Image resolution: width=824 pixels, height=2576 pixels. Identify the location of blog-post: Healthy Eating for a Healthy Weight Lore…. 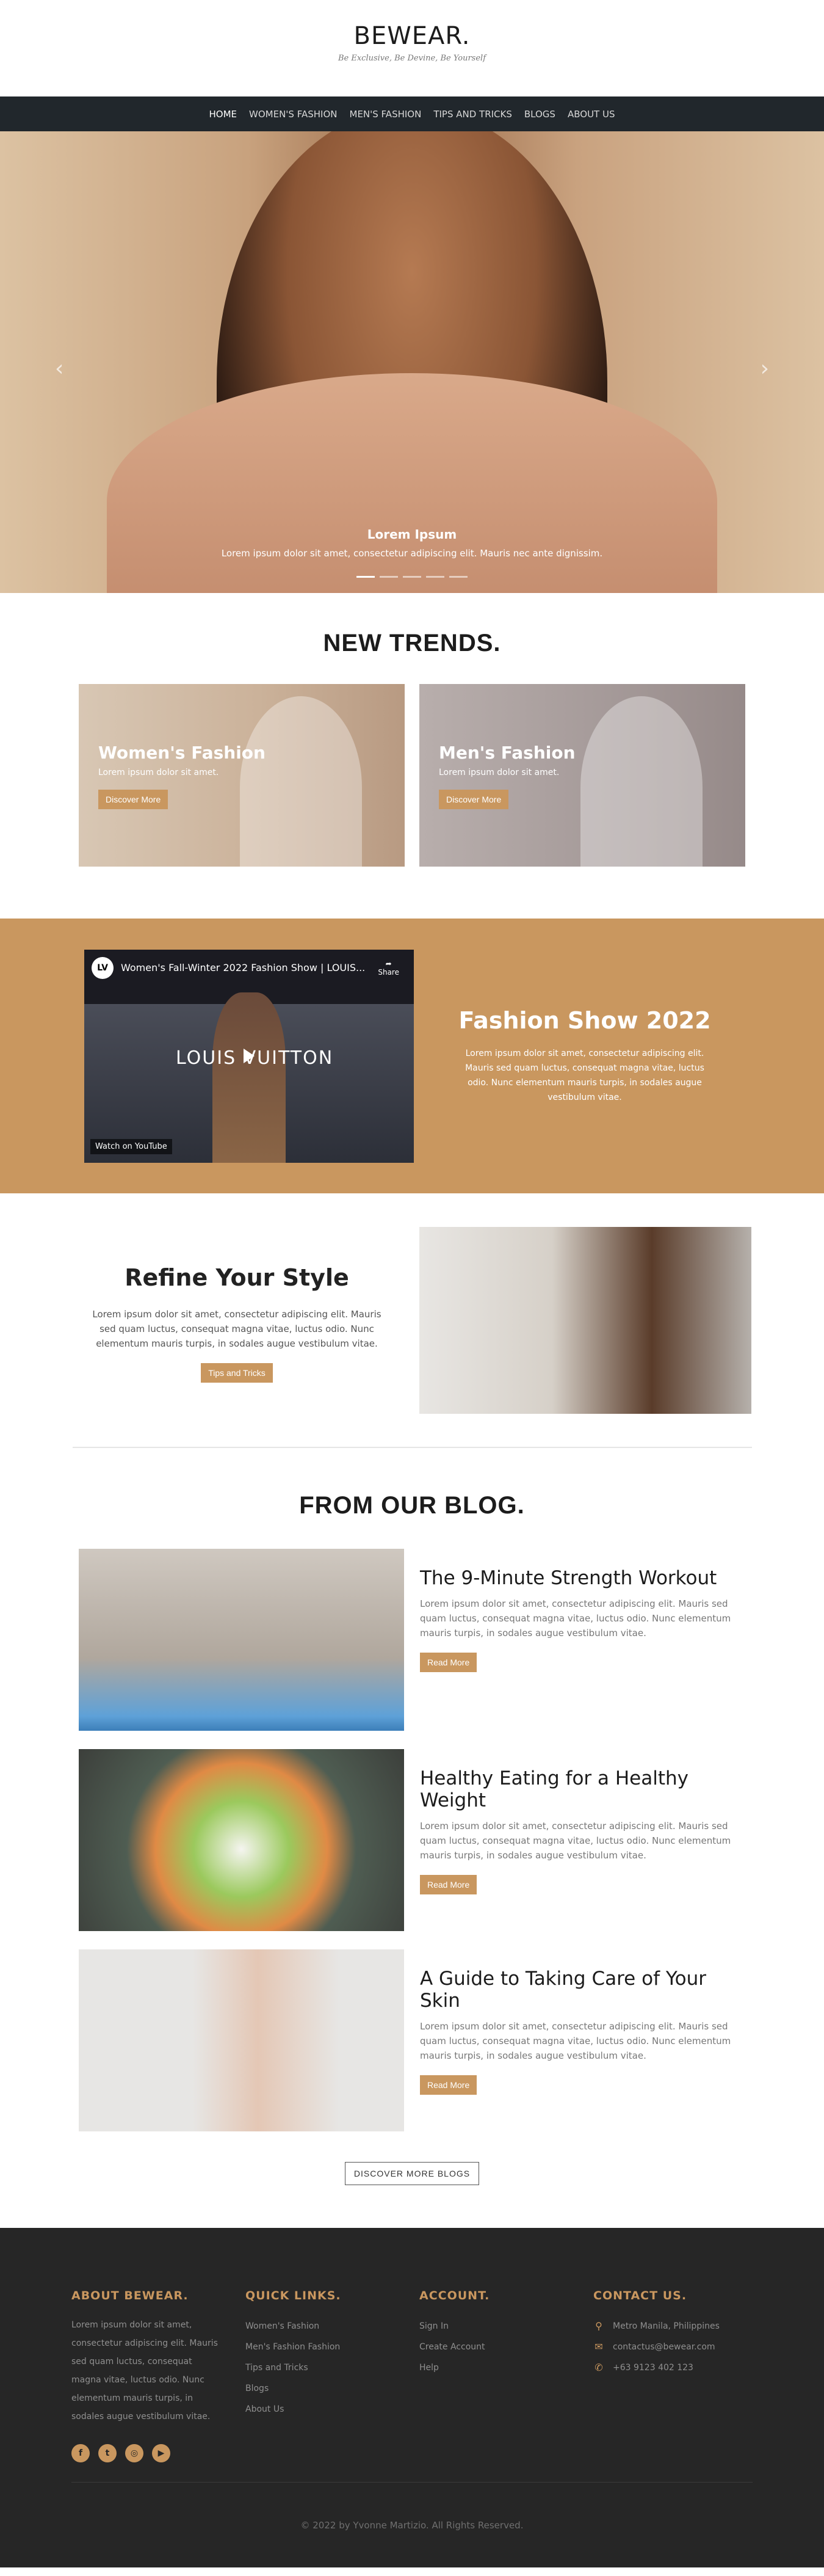
(451, 1840).